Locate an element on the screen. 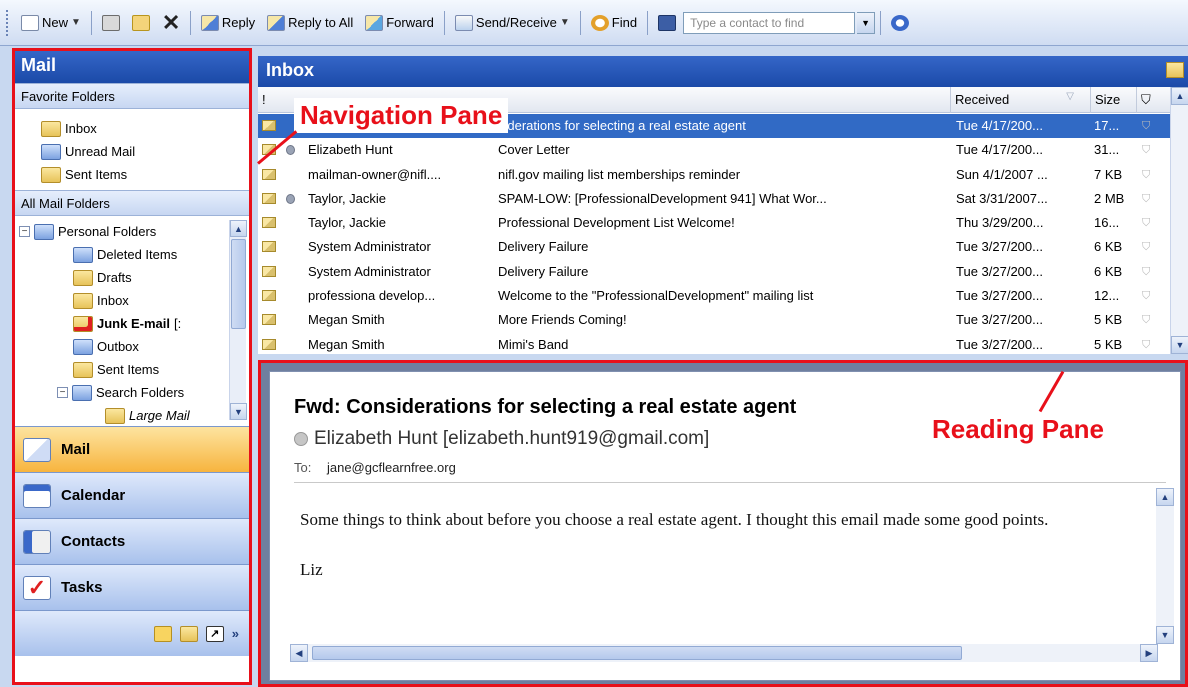 This screenshot has height=687, width=1188. tree-sent-items: Sent Items is located at coordinates (134, 369).